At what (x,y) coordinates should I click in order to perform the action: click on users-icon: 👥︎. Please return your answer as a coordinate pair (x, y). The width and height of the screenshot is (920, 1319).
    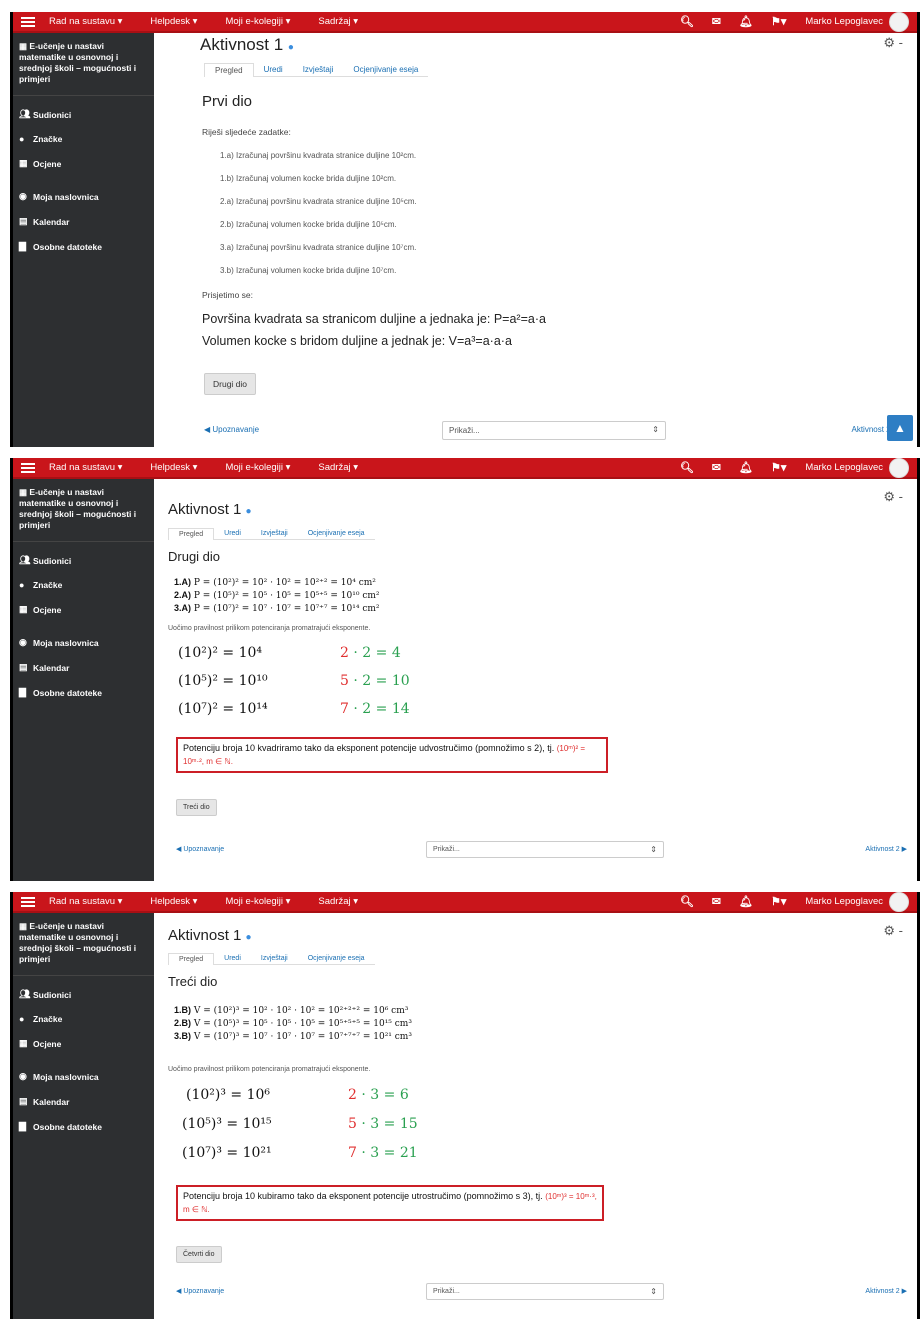
    Looking at the image, I should click on (25, 114).